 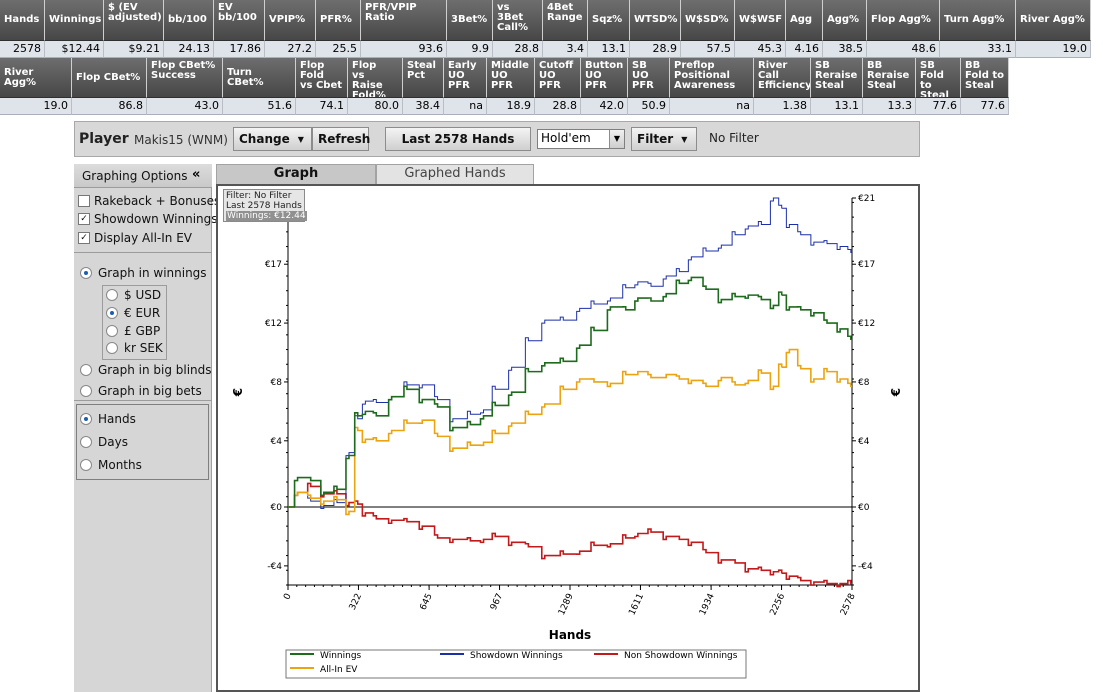 I want to click on stat-value: 19.0, so click(x=1053, y=49).